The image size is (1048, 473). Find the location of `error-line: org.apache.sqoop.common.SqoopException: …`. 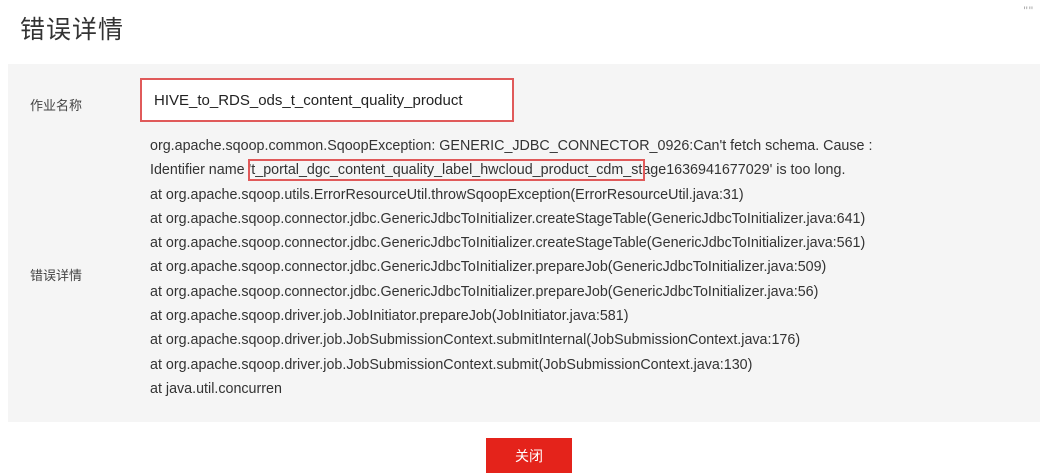

error-line: org.apache.sqoop.common.SqoopException: … is located at coordinates (511, 146).